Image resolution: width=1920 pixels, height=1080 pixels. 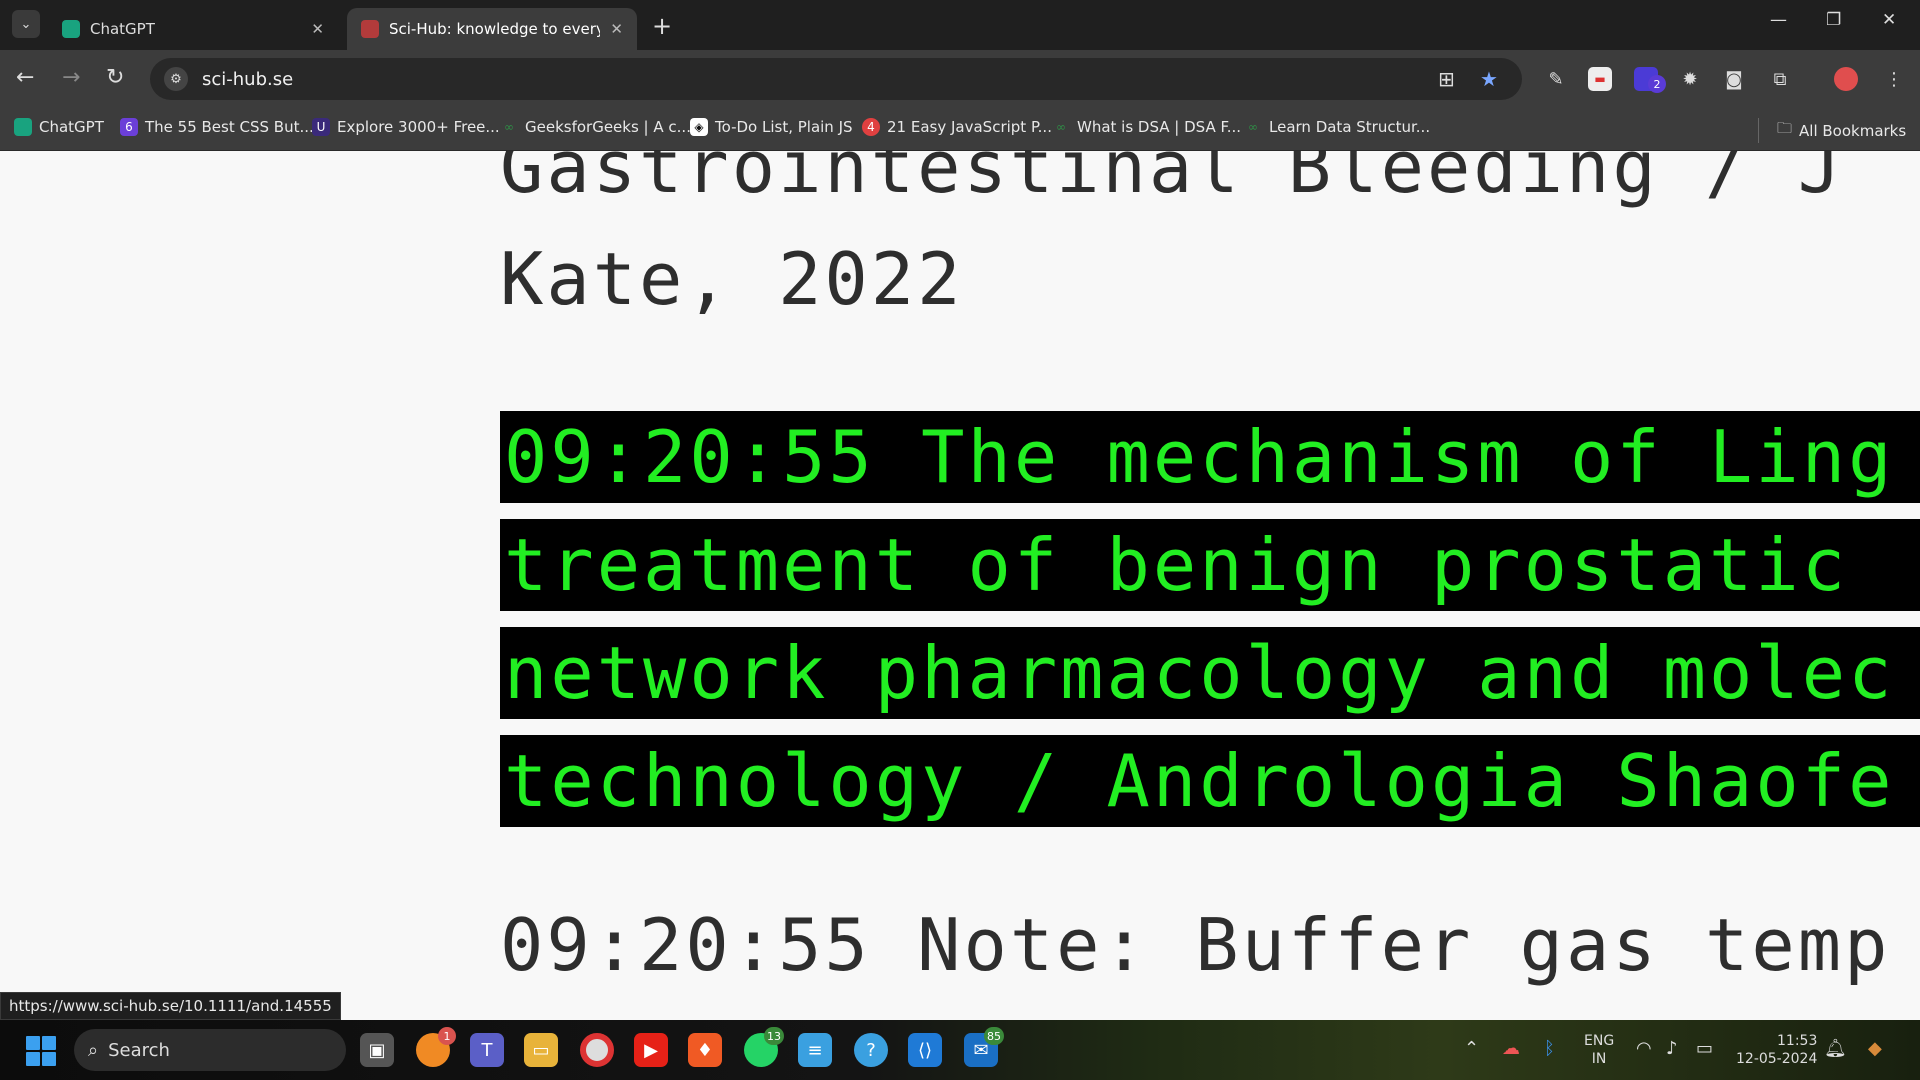 I want to click on folder-icon: 🗀, so click(x=1785, y=128).